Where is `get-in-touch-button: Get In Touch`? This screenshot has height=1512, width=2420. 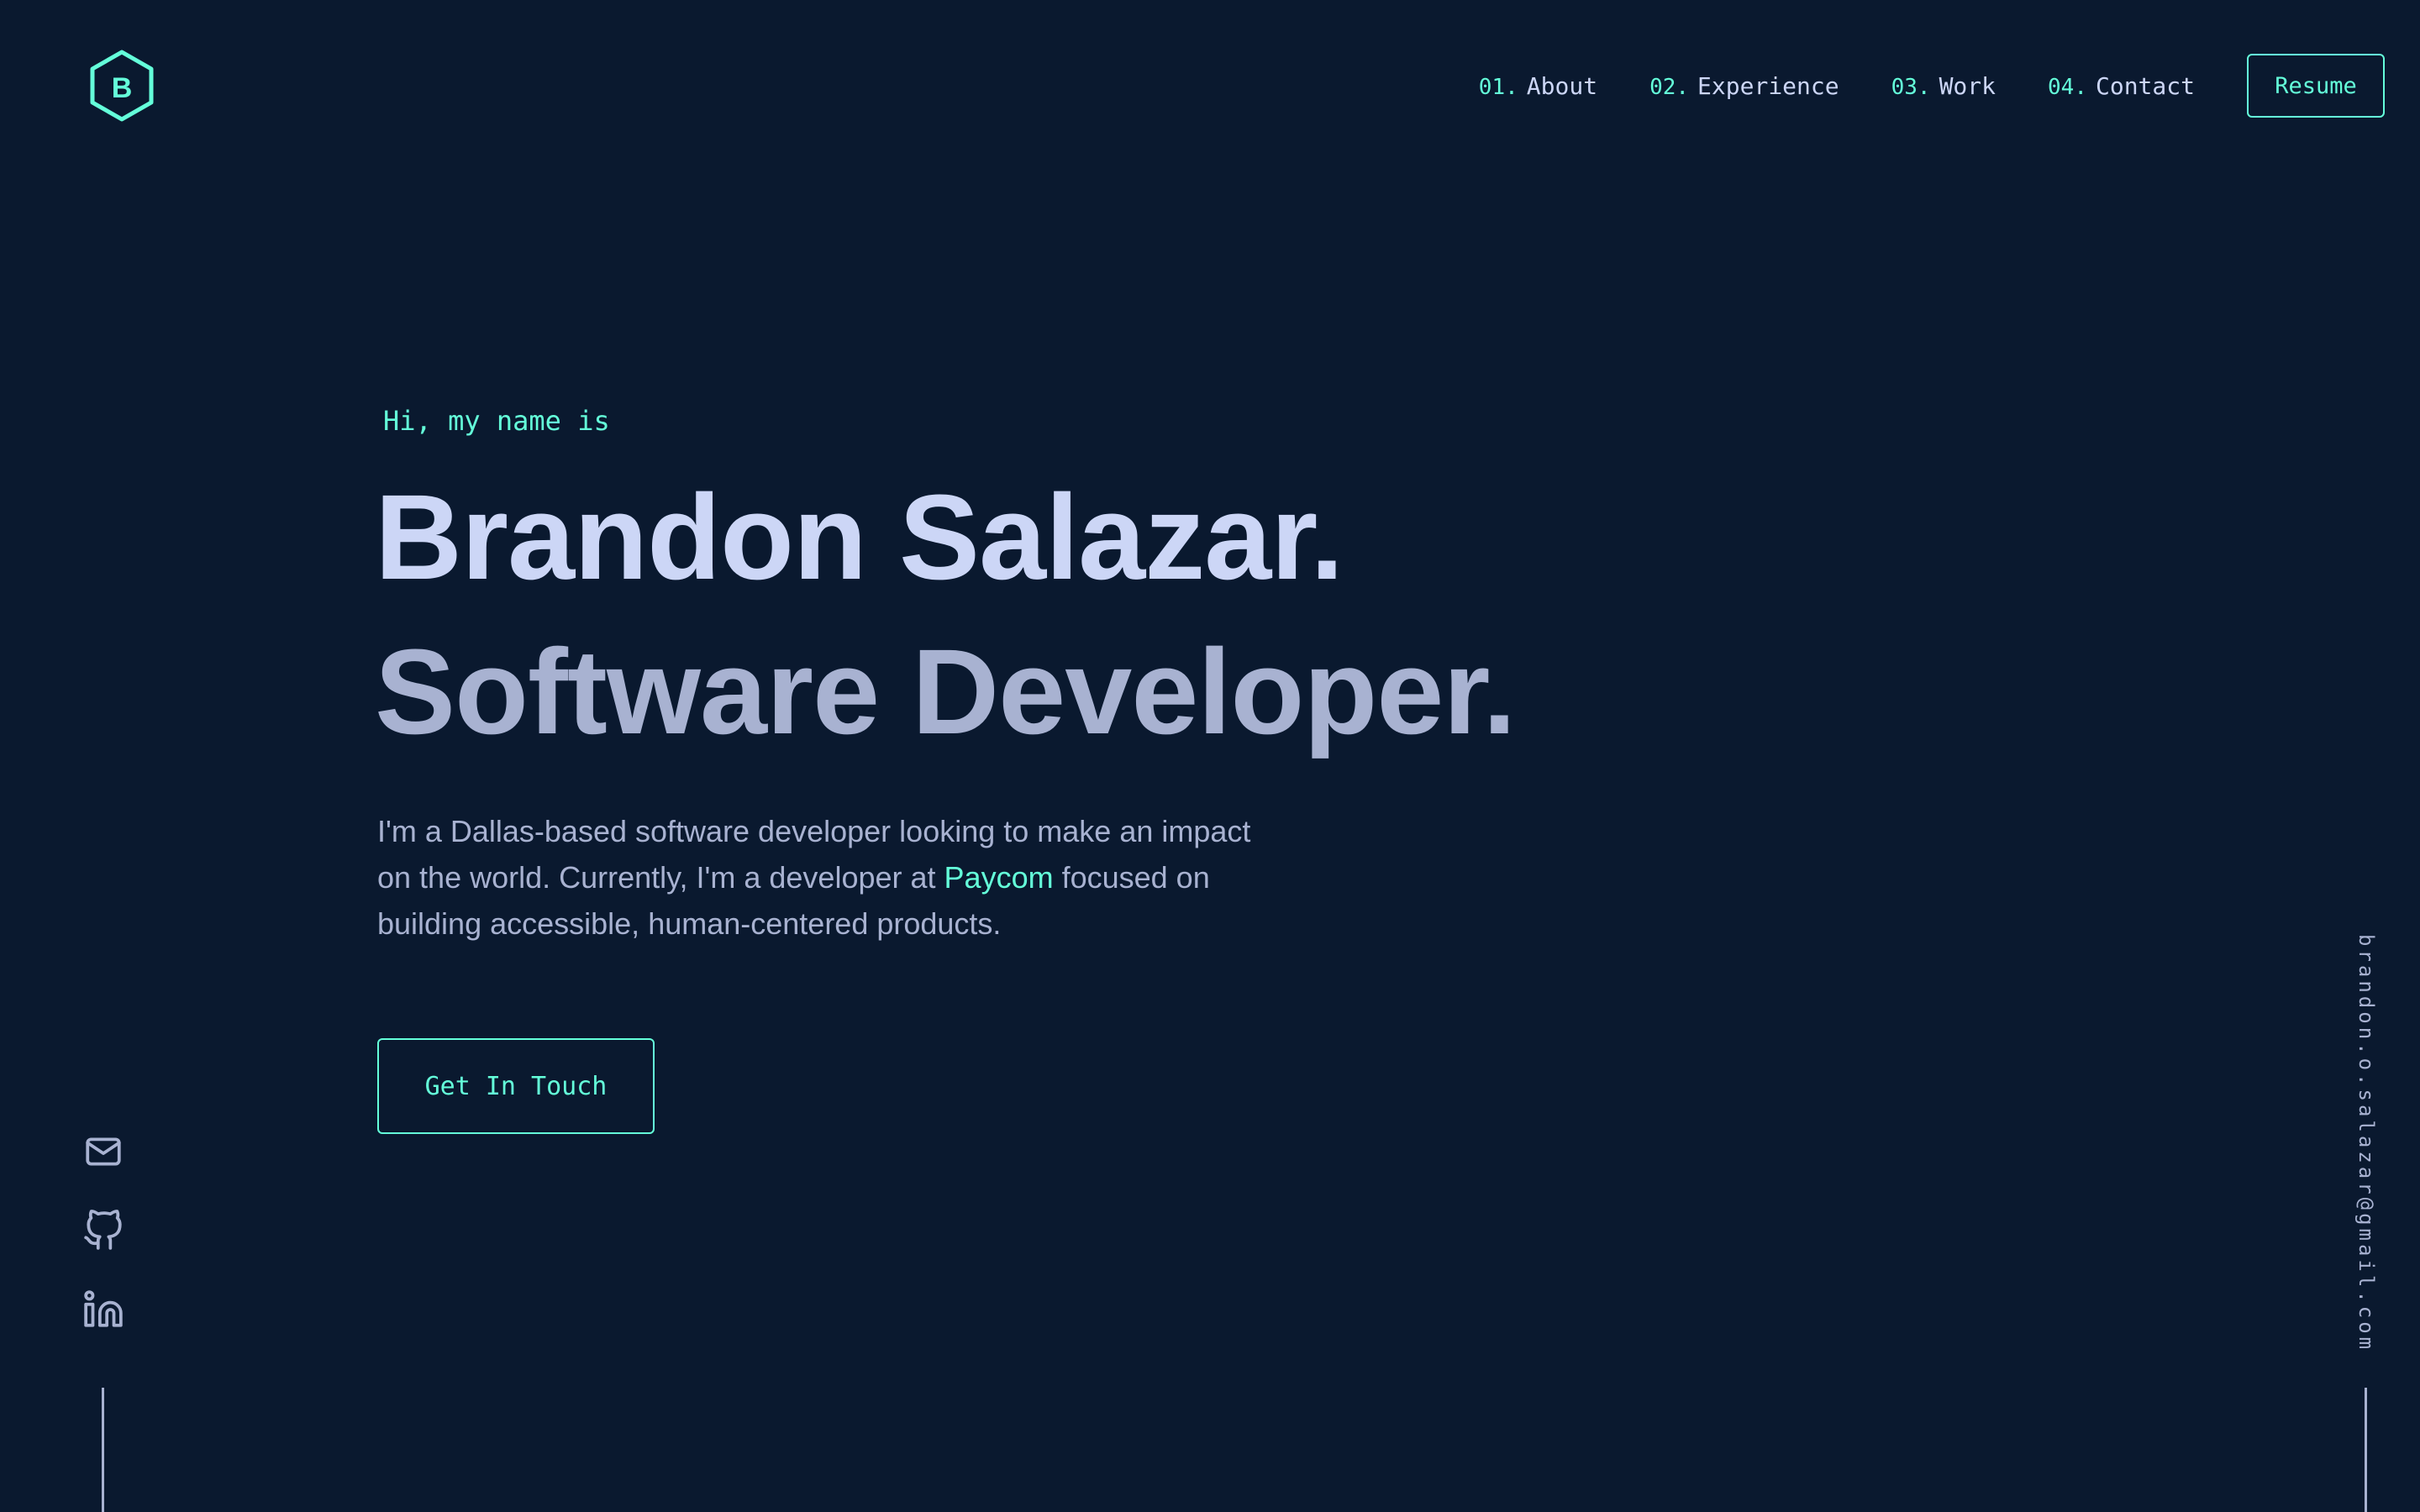 get-in-touch-button: Get In Touch is located at coordinates (516, 1086).